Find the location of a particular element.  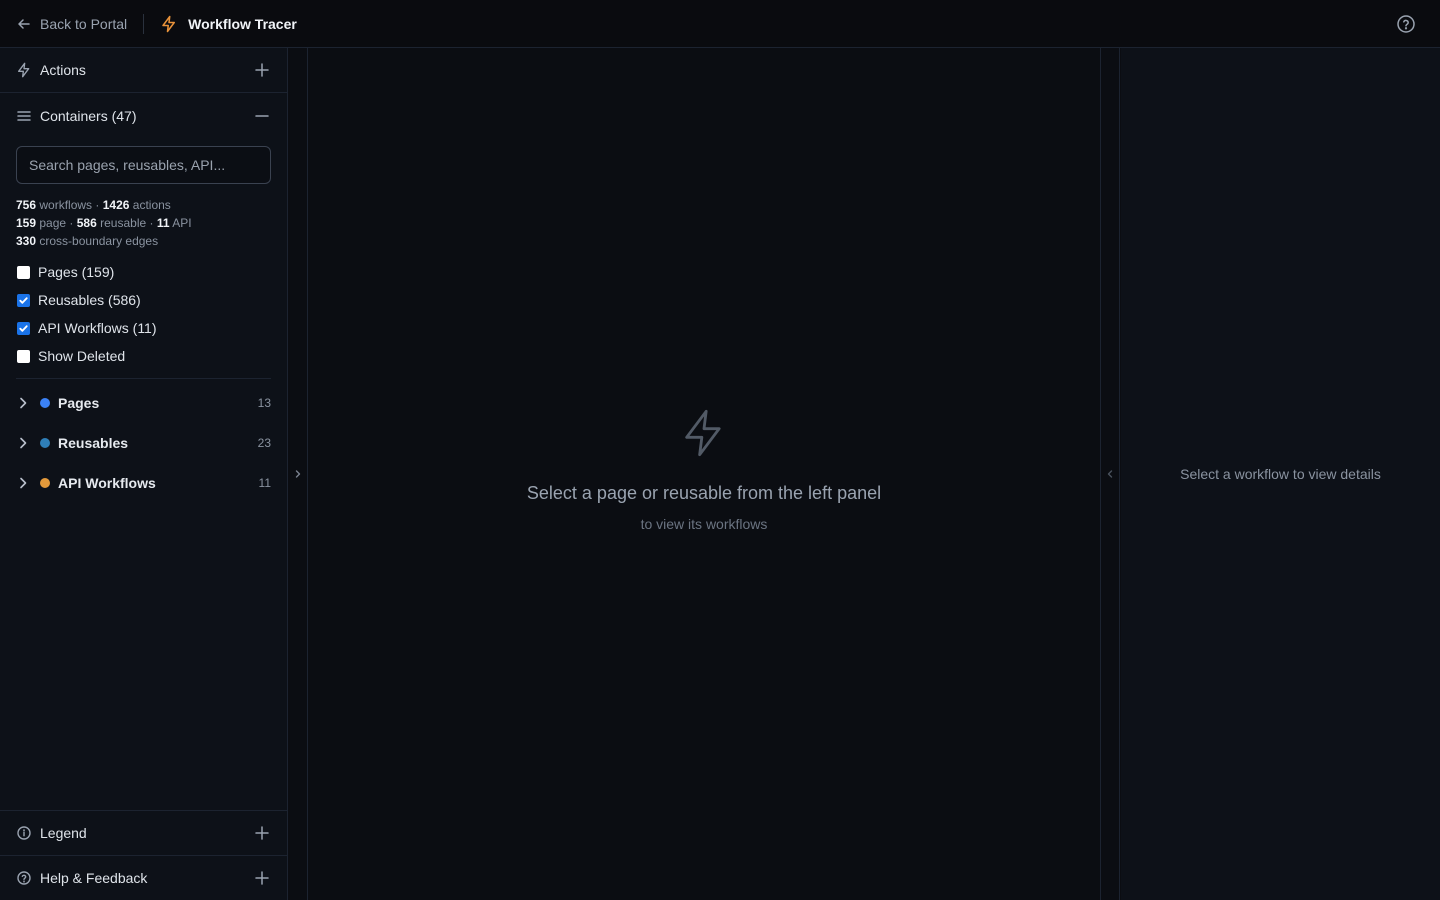

checkbox-show-deleted is located at coordinates (23, 356).